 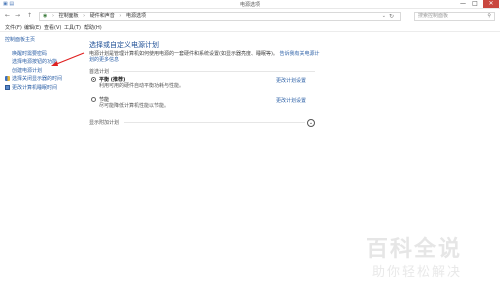 What do you see at coordinates (104, 122) in the screenshot?
I see `show-additional-plans-label: 显示附加计划` at bounding box center [104, 122].